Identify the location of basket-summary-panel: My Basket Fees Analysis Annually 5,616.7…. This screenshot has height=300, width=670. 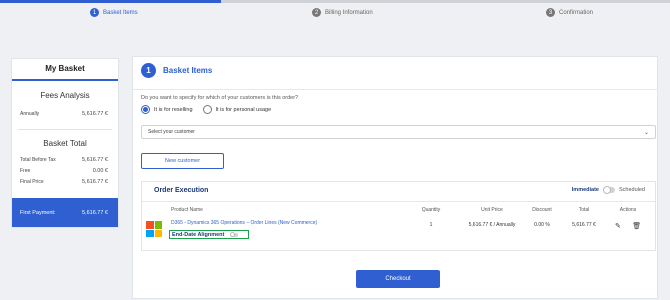
(65, 143).